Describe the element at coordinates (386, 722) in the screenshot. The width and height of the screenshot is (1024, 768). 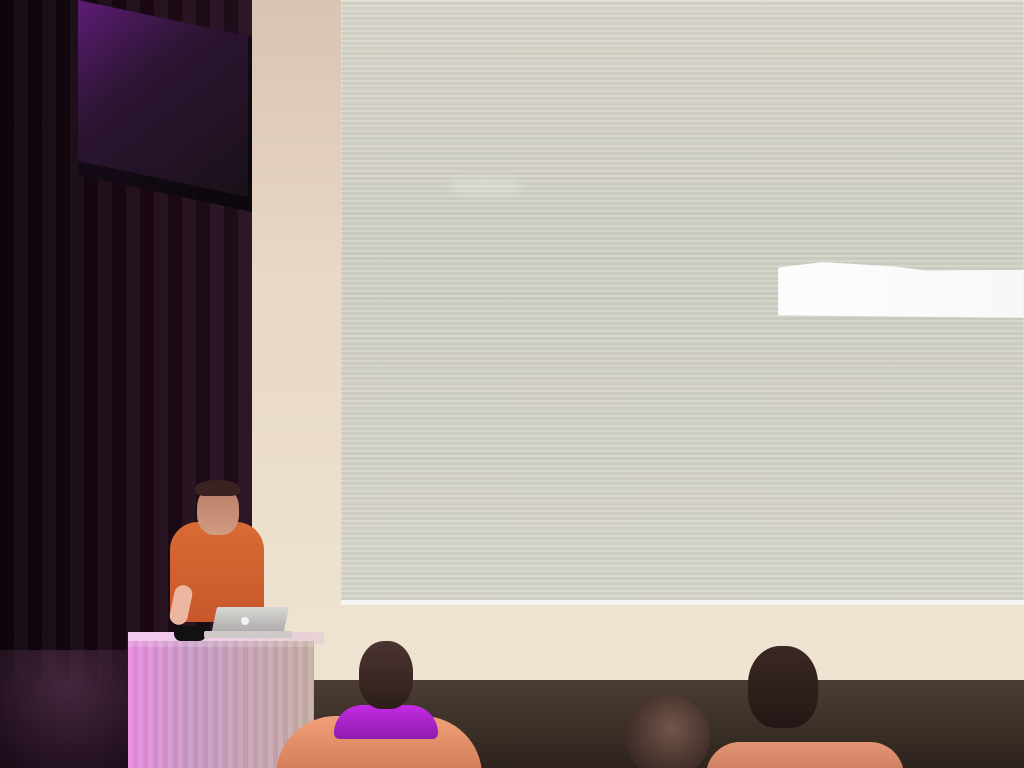
I see `audience-member-left-shirt` at that location.